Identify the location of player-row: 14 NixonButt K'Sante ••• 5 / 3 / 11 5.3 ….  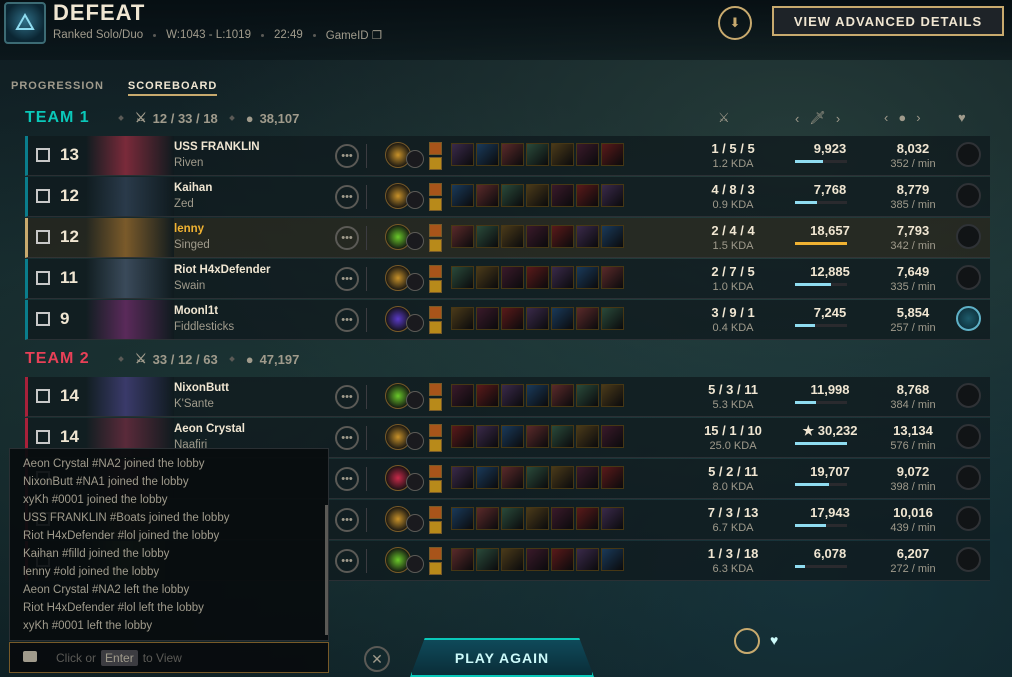
(507, 397).